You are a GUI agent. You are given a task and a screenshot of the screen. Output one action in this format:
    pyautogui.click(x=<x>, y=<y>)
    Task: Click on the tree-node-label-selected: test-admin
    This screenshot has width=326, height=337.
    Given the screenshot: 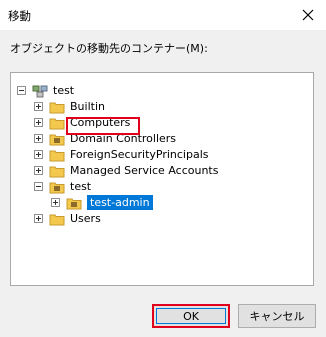 What is the action you would take?
    pyautogui.click(x=120, y=202)
    